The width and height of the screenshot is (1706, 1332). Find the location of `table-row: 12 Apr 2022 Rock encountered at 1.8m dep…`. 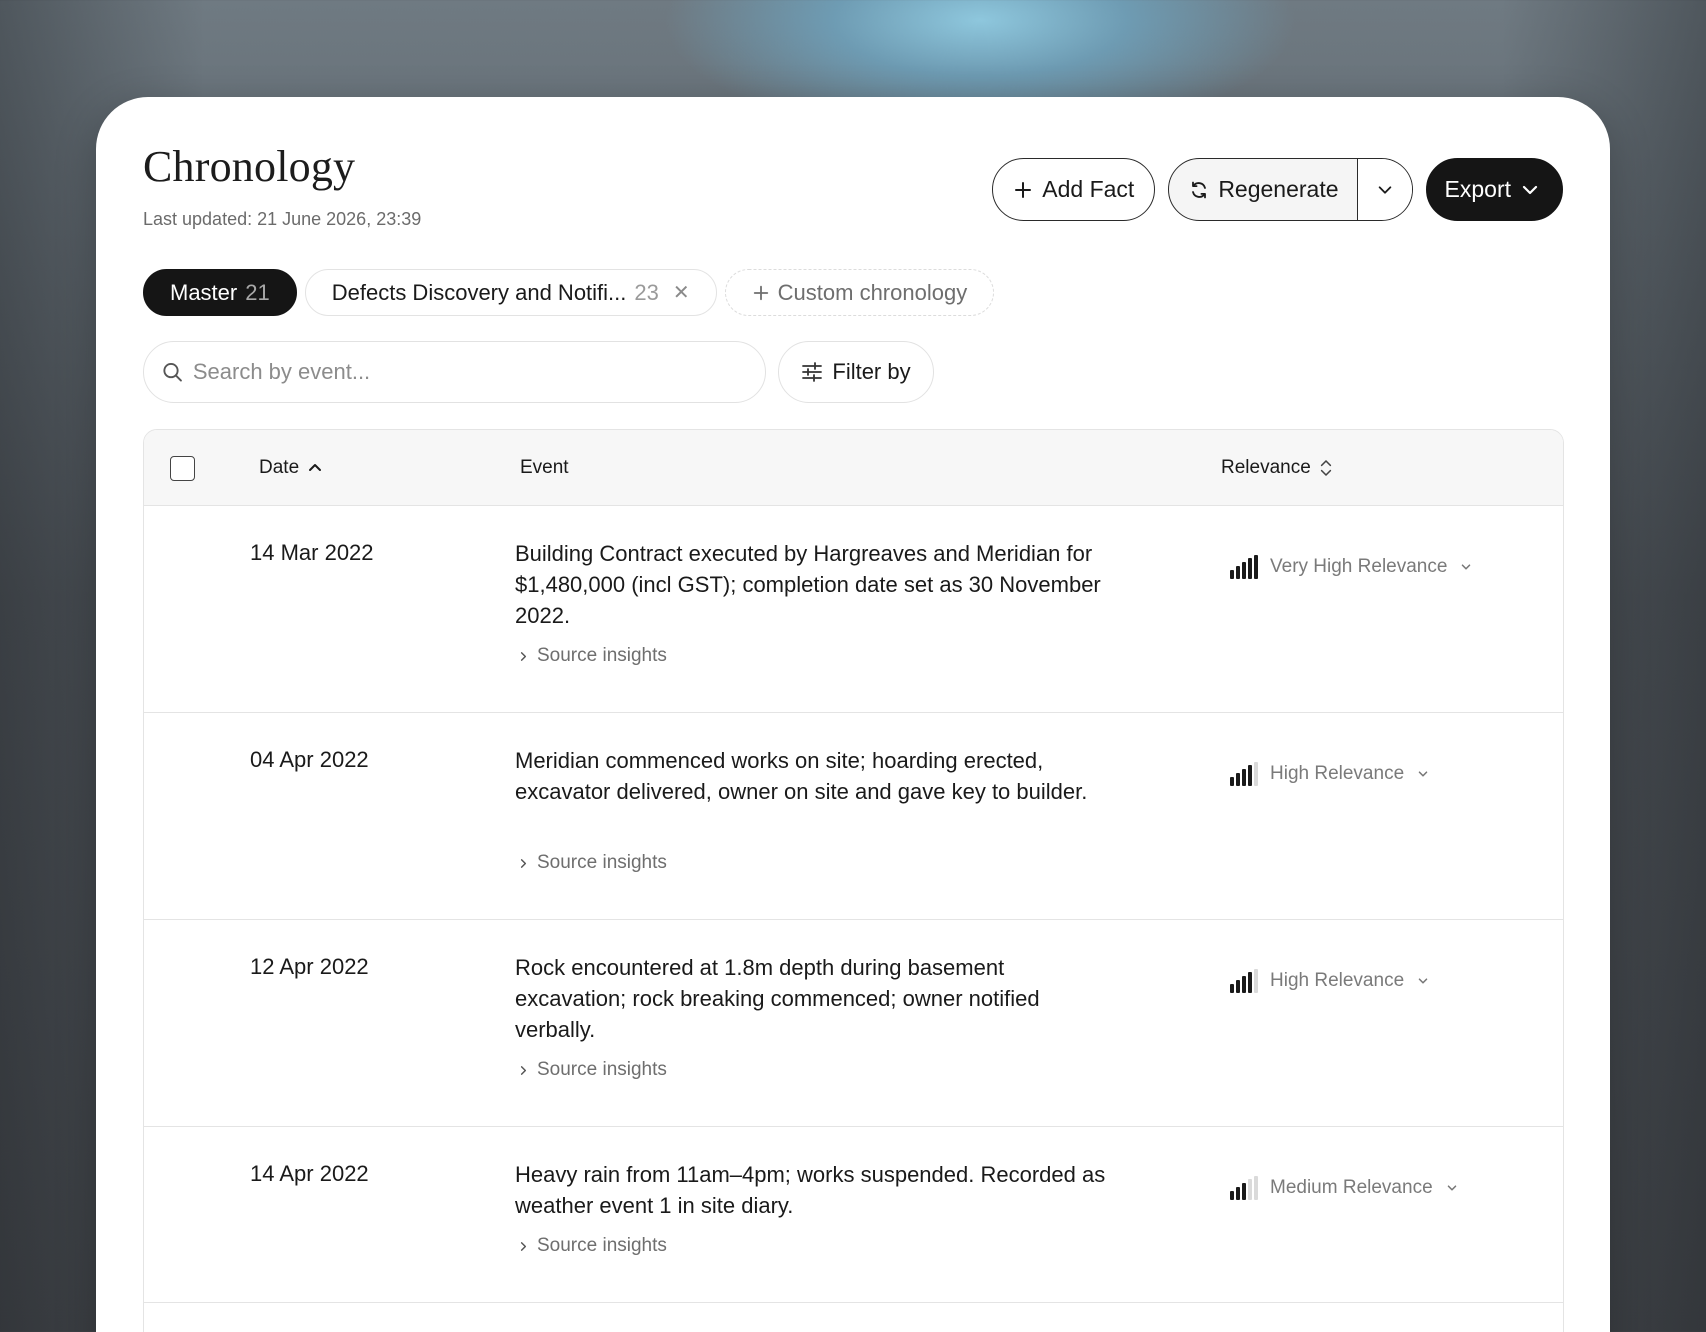

table-row: 12 Apr 2022 Rock encountered at 1.8m dep… is located at coordinates (853, 1023).